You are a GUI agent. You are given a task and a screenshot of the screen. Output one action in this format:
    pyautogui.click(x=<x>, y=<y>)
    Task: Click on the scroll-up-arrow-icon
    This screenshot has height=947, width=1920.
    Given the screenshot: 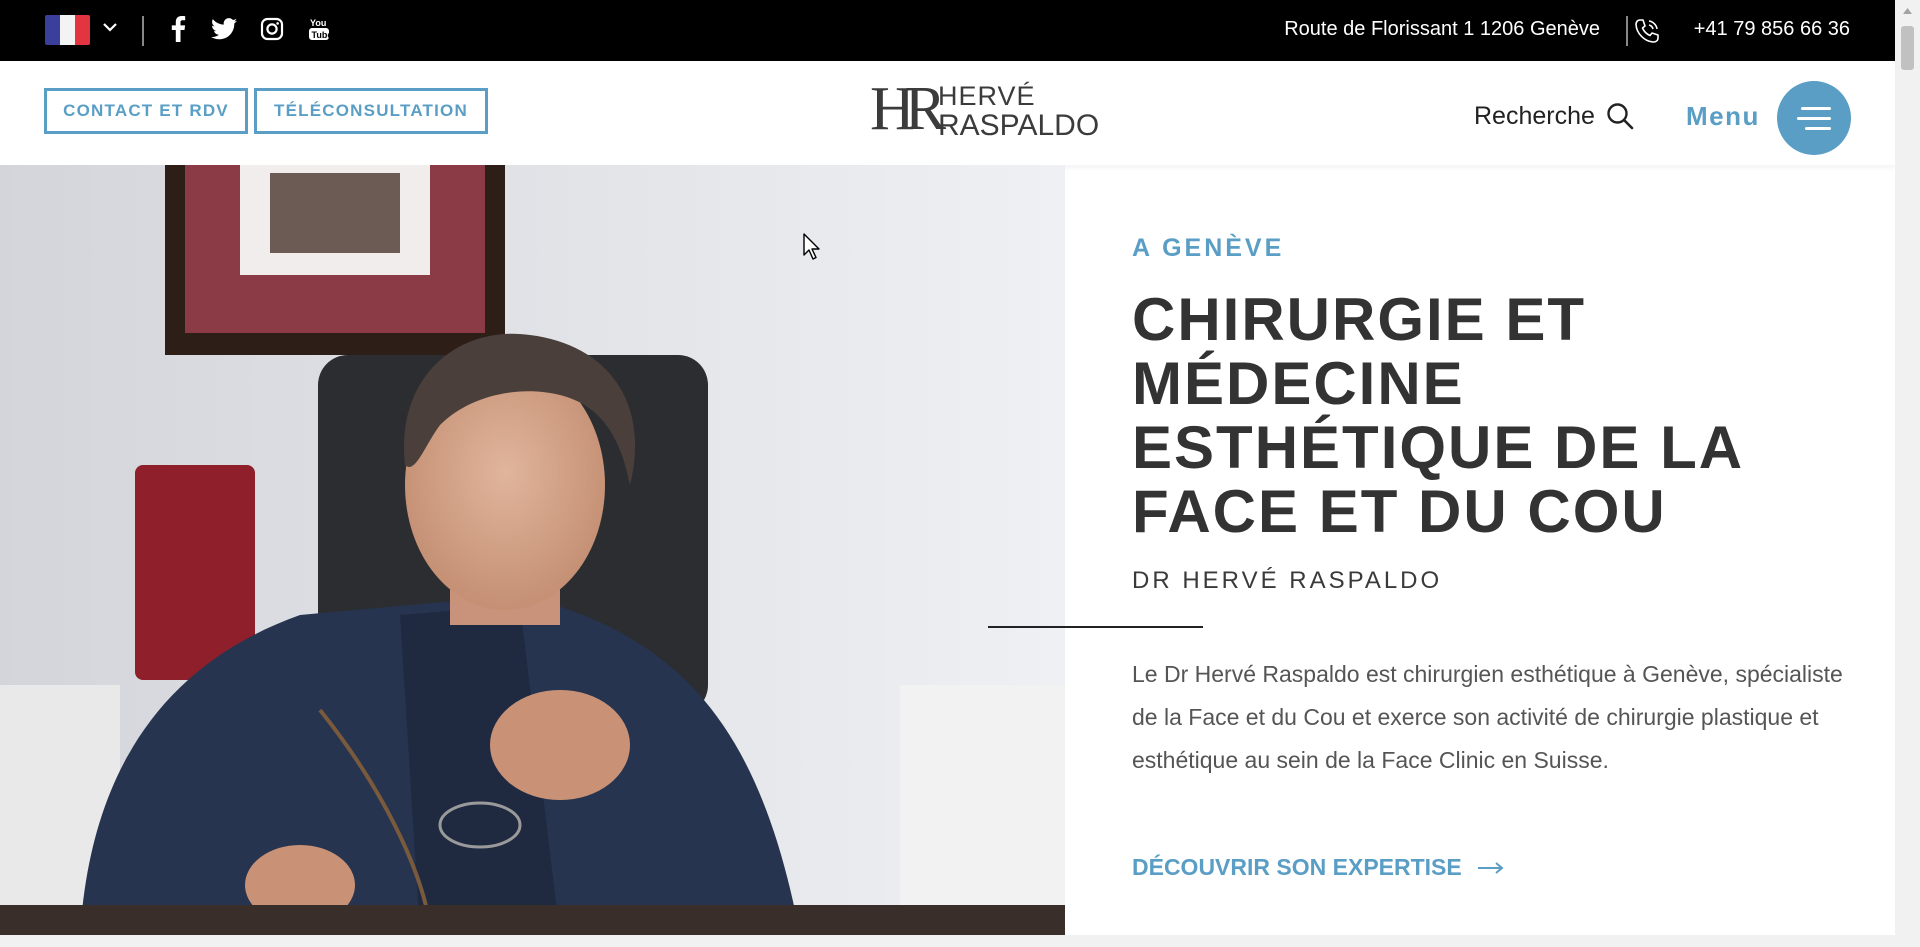 What is the action you would take?
    pyautogui.click(x=1907, y=11)
    